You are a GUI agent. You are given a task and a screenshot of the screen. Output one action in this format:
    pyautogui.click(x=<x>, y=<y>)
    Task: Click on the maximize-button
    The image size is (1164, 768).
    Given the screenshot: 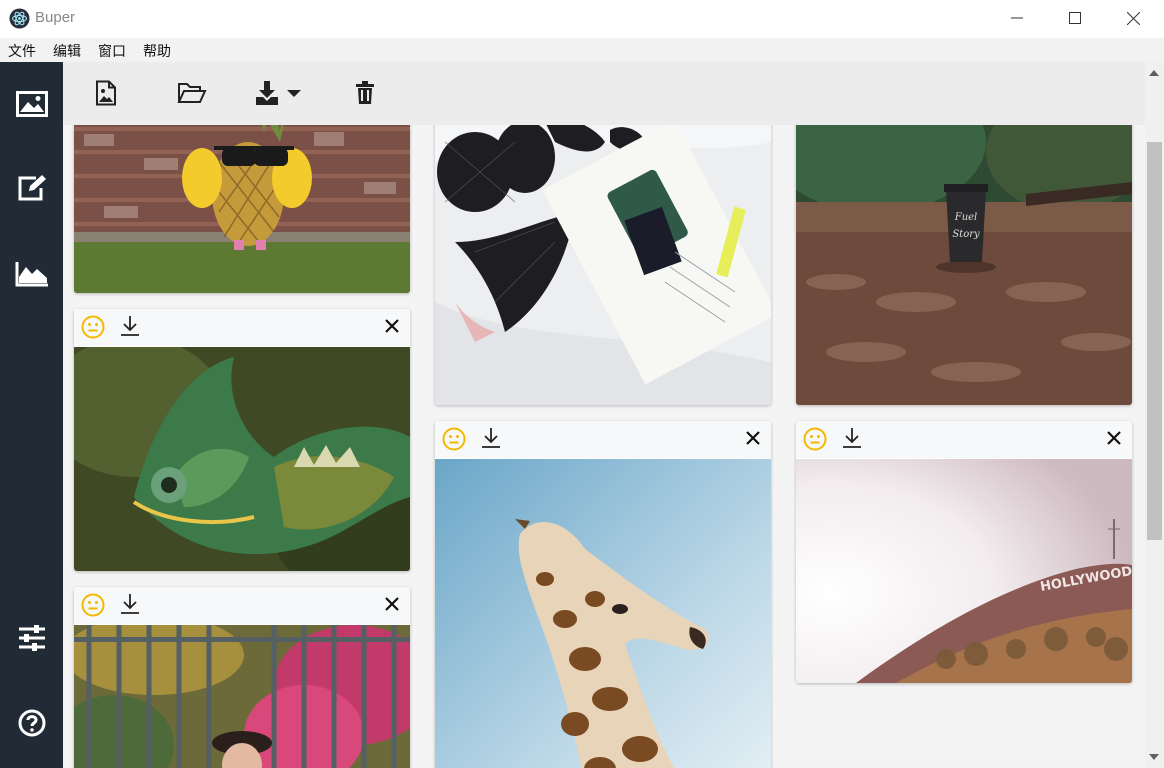 What is the action you would take?
    pyautogui.click(x=1075, y=18)
    